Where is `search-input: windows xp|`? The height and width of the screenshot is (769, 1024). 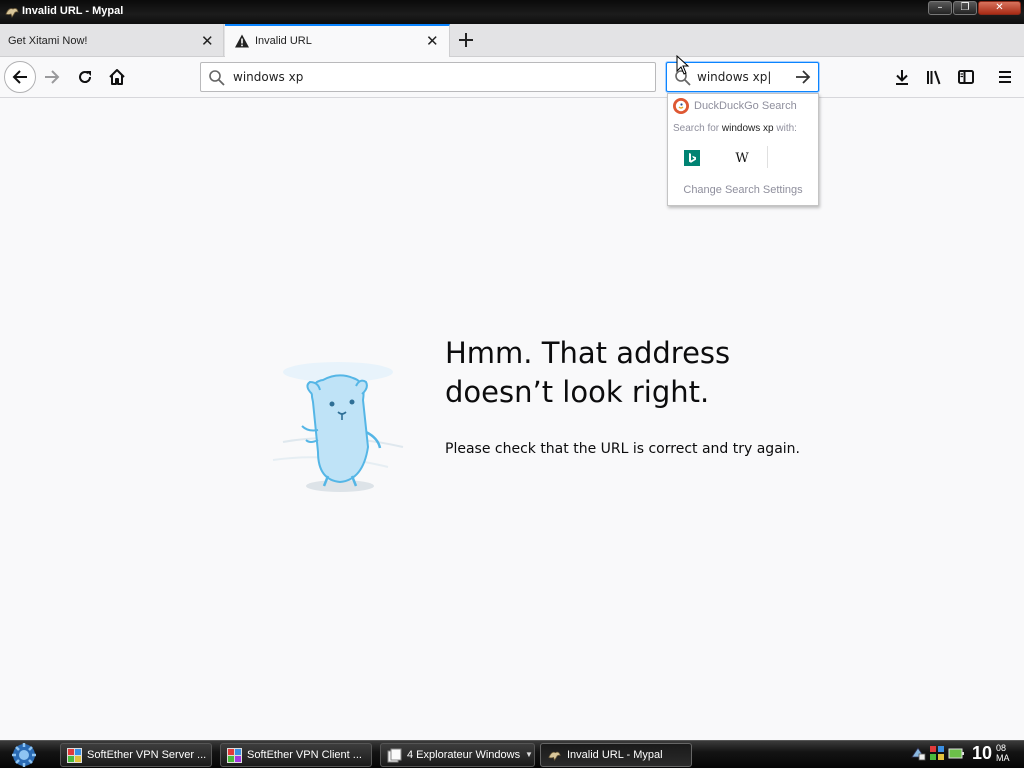 search-input: windows xp| is located at coordinates (734, 77).